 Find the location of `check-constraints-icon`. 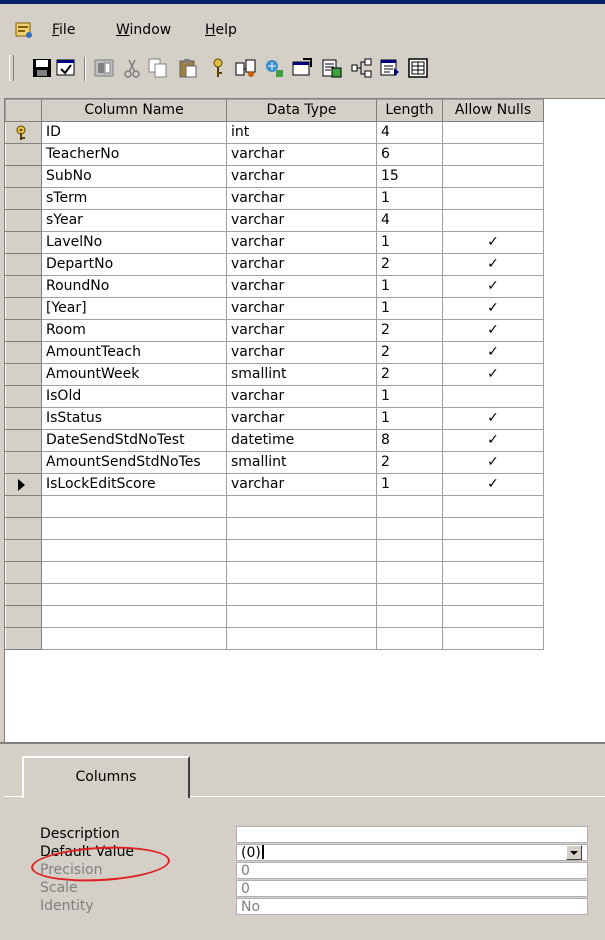

check-constraints-icon is located at coordinates (302, 68).